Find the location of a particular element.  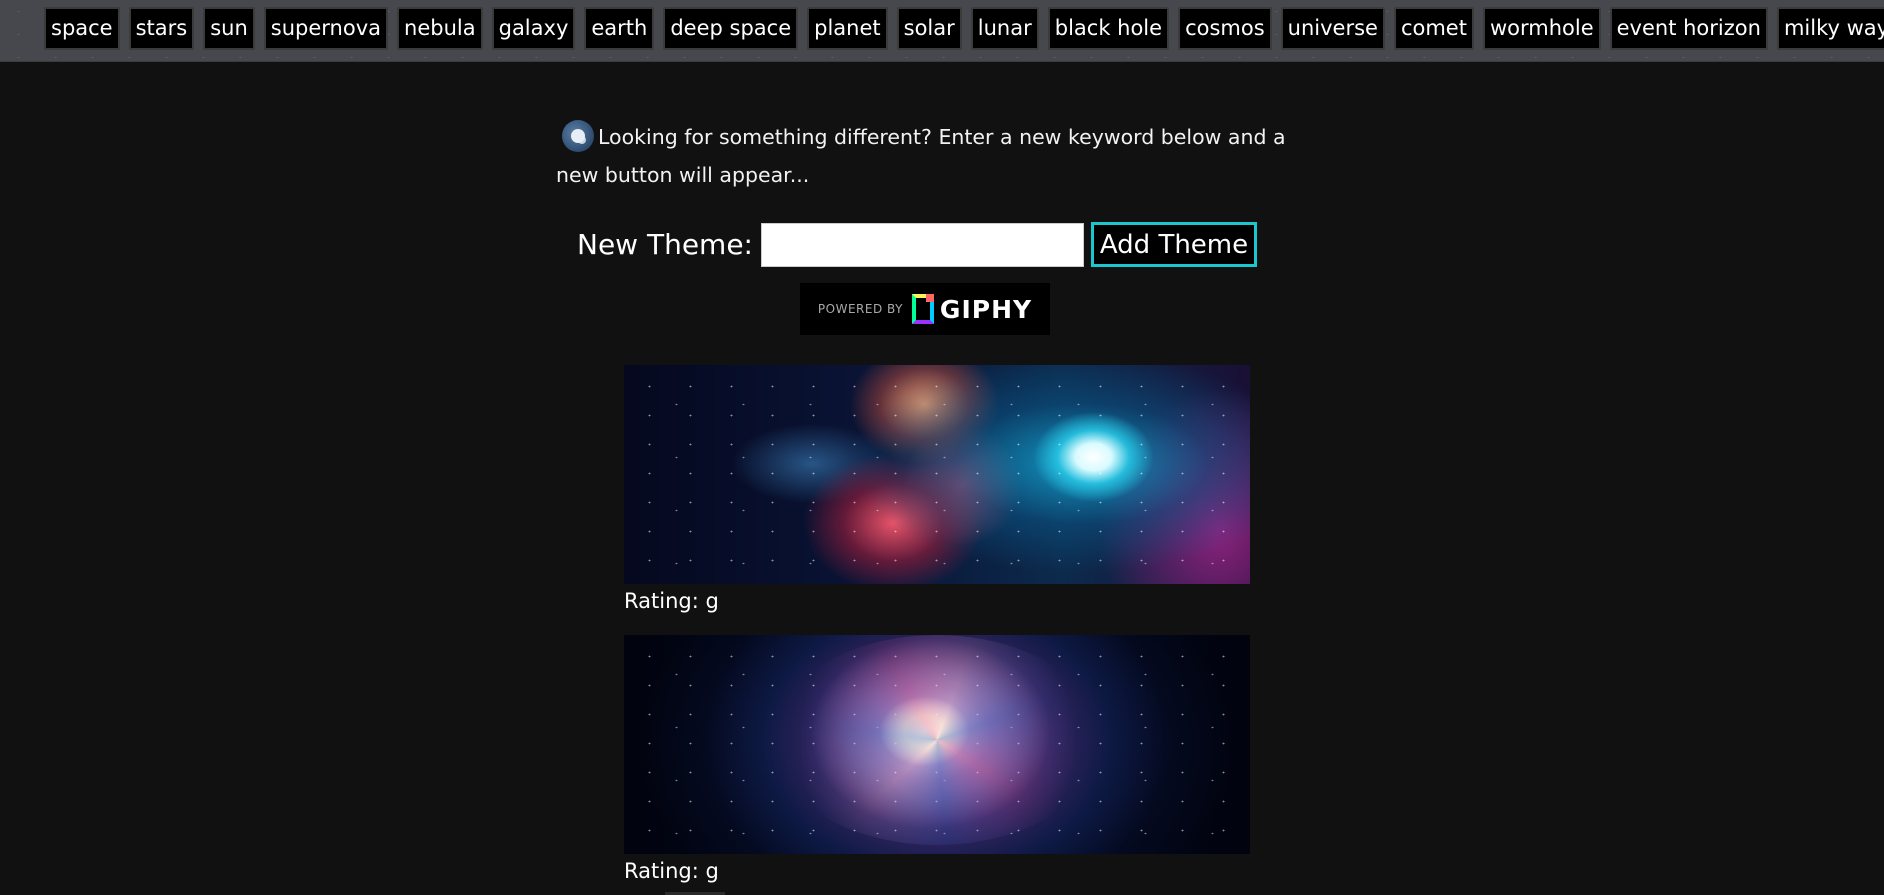

galaxy-spiral is located at coordinates (937, 740).